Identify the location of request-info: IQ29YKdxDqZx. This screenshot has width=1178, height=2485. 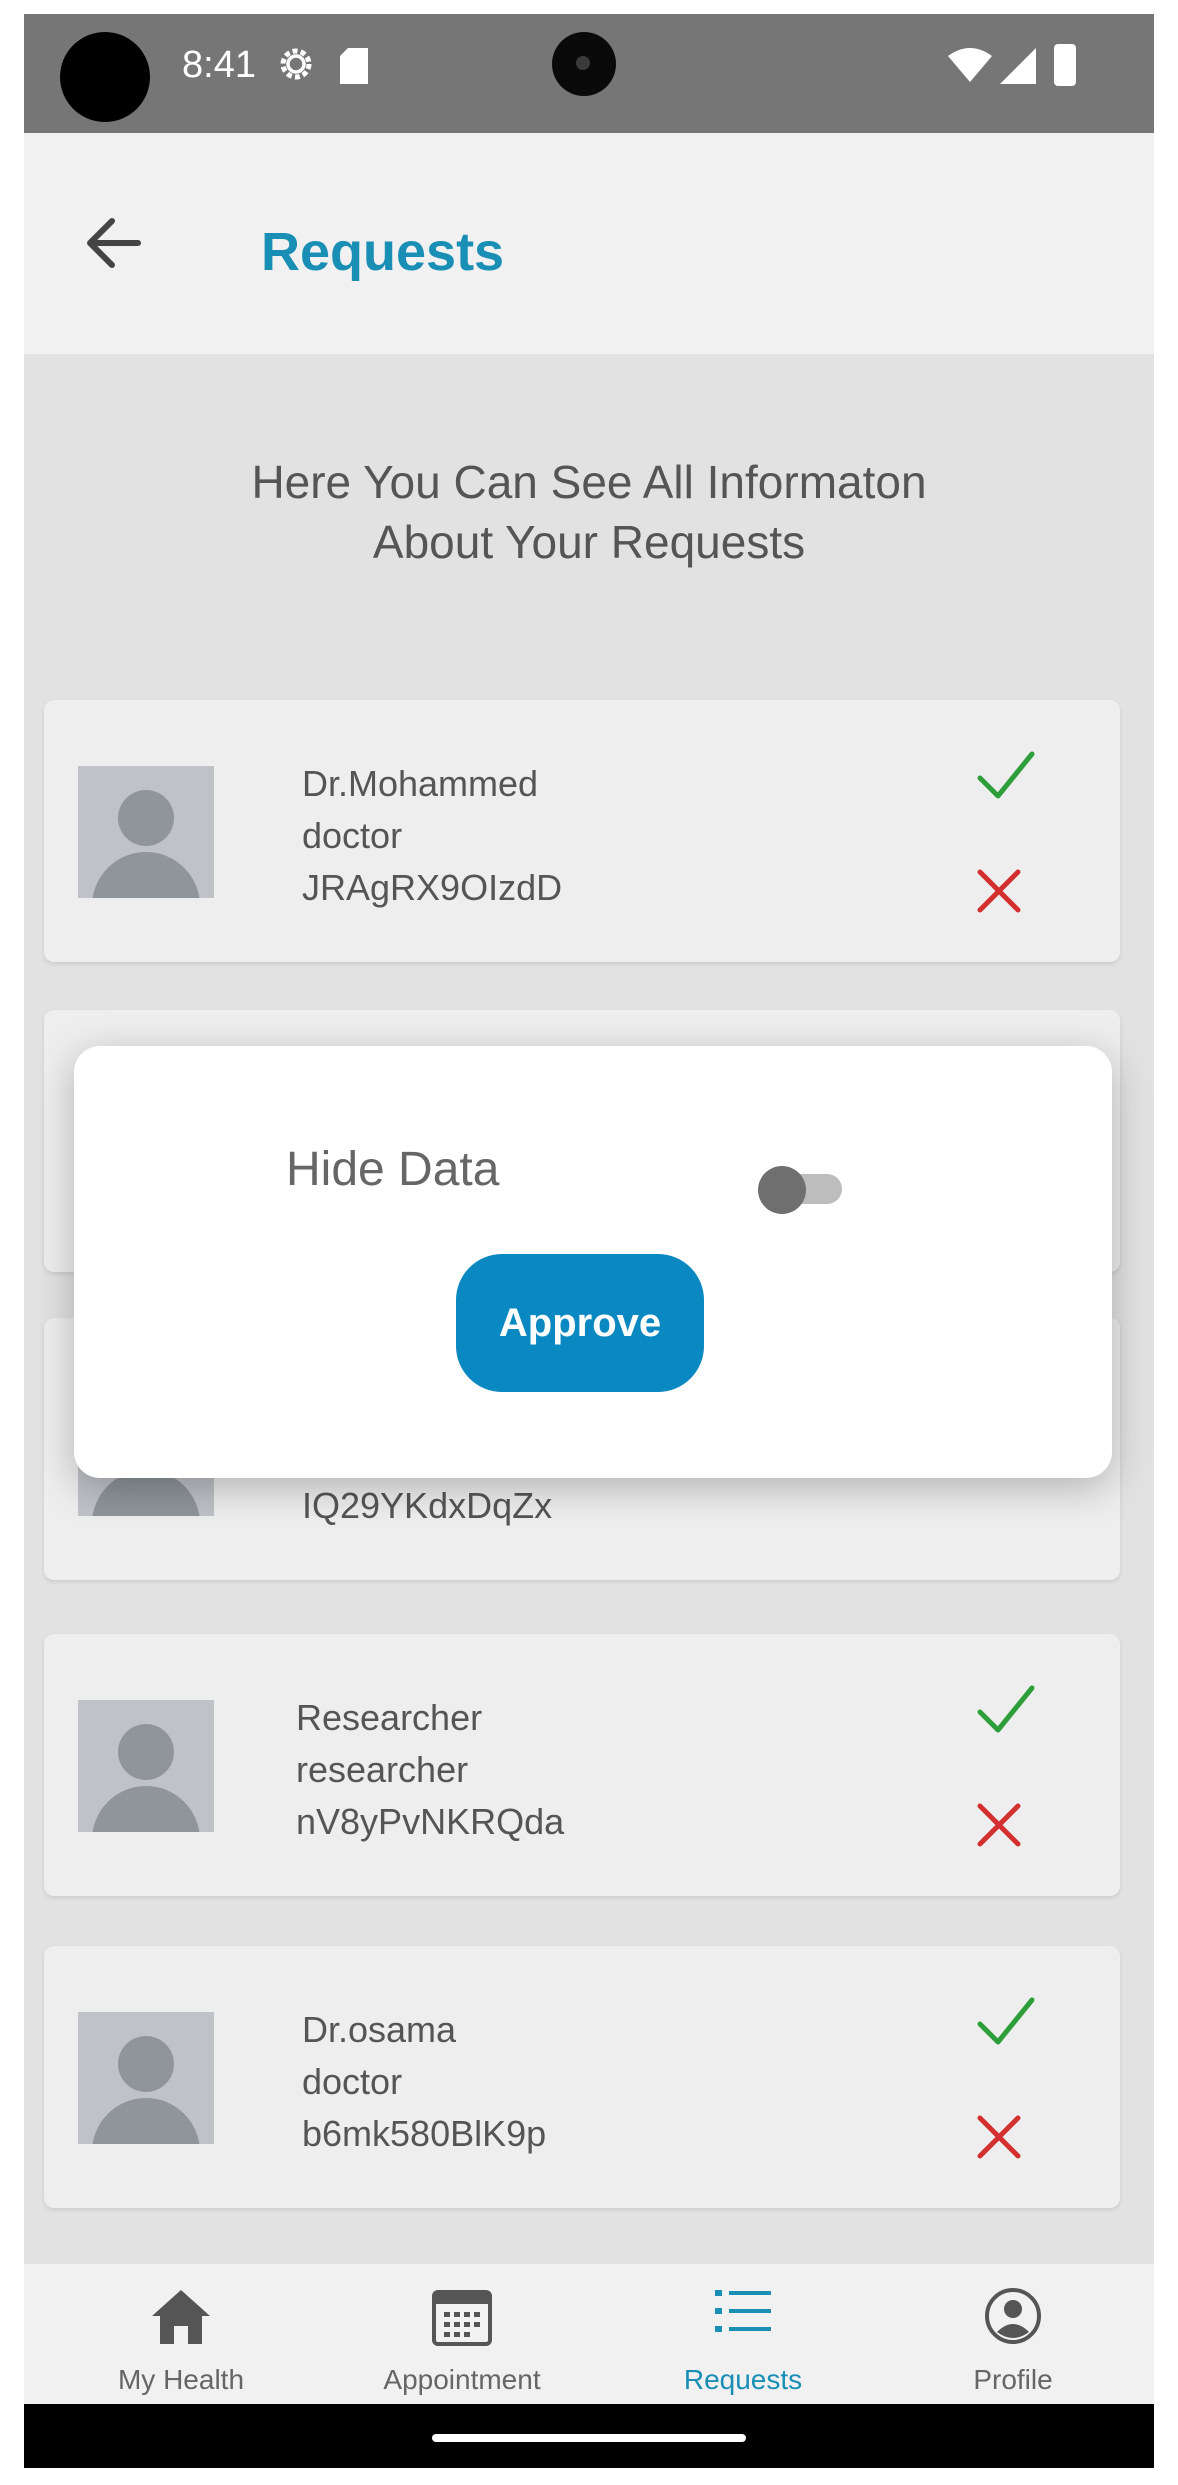
(427, 1506).